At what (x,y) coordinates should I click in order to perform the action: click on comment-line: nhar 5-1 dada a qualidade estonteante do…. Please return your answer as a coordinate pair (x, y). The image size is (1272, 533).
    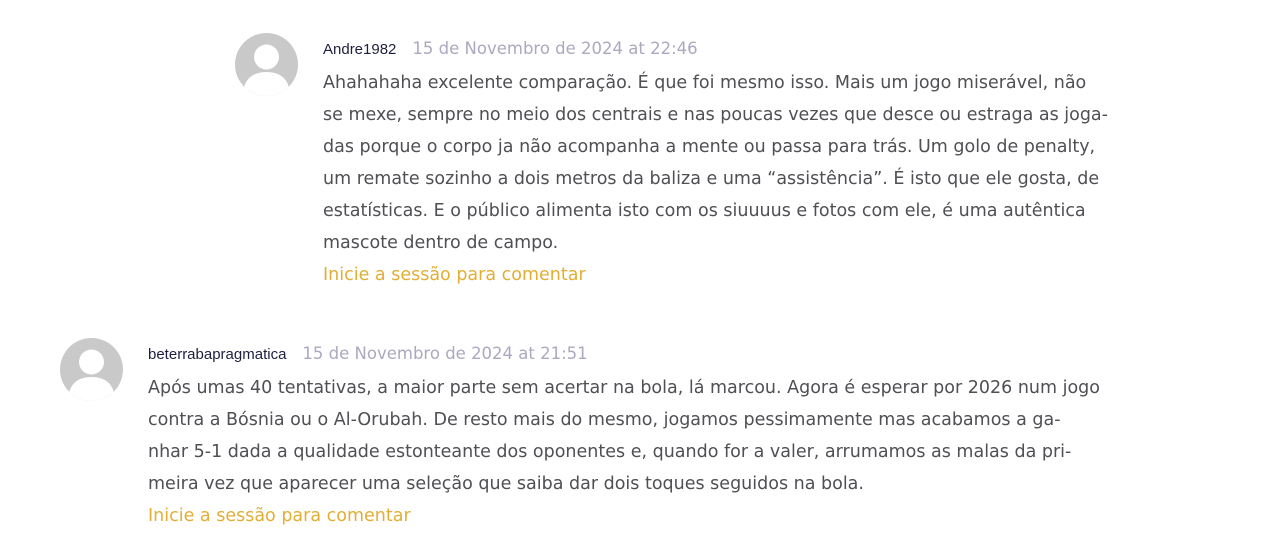
    Looking at the image, I should click on (610, 452).